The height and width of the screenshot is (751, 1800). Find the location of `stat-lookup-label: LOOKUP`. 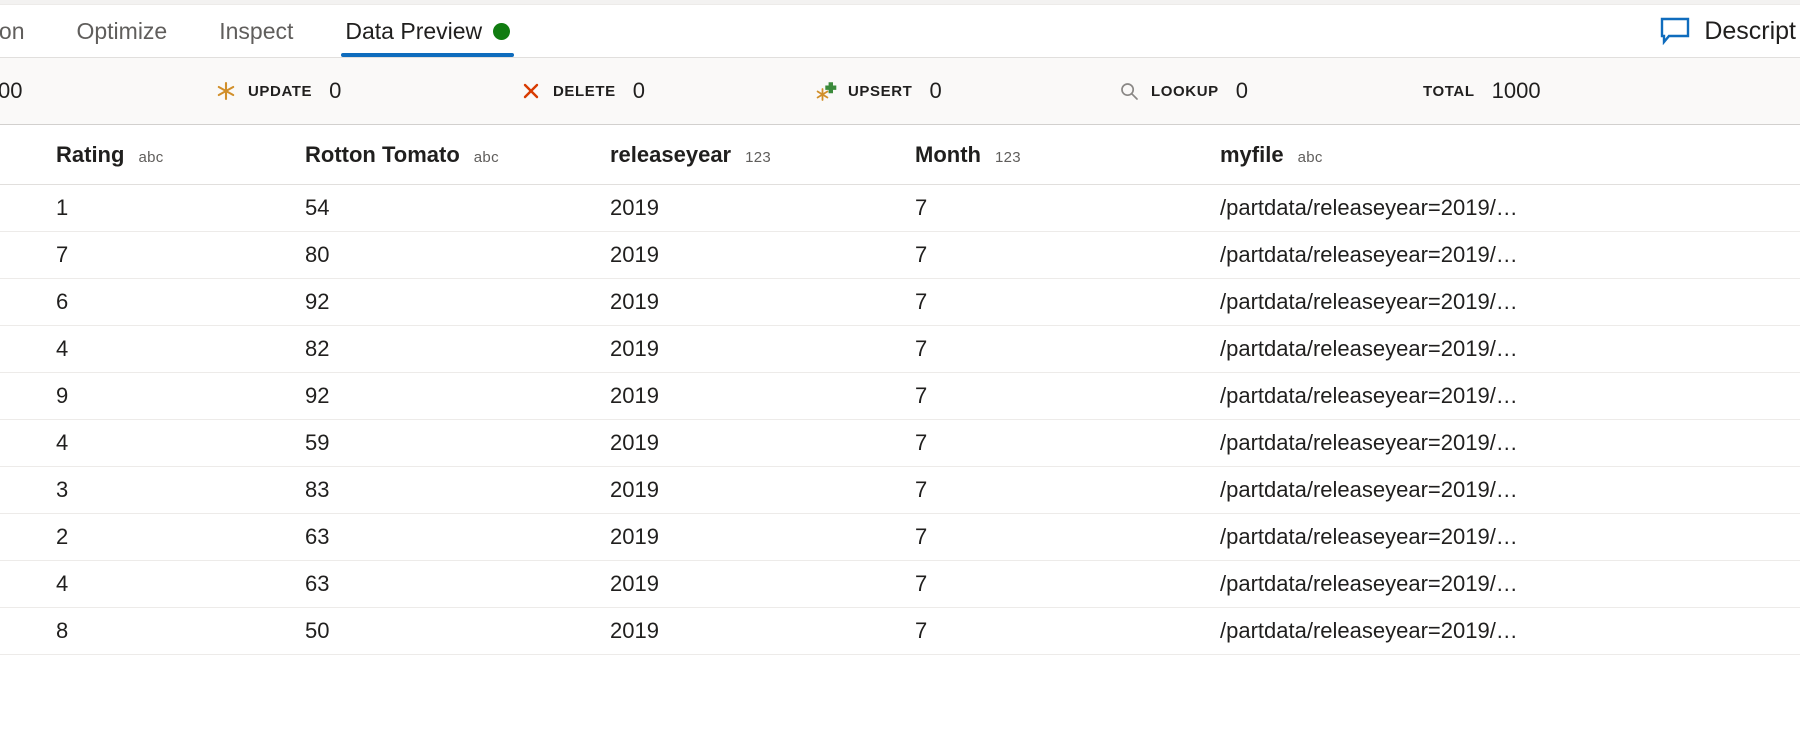

stat-lookup-label: LOOKUP is located at coordinates (1185, 91).